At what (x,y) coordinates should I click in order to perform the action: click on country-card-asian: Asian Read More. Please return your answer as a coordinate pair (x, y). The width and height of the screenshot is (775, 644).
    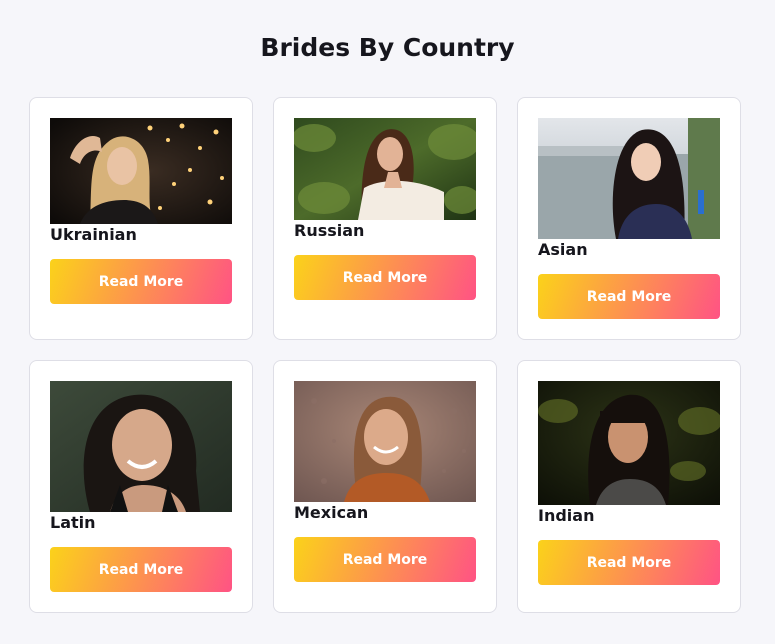
    Looking at the image, I should click on (629, 218).